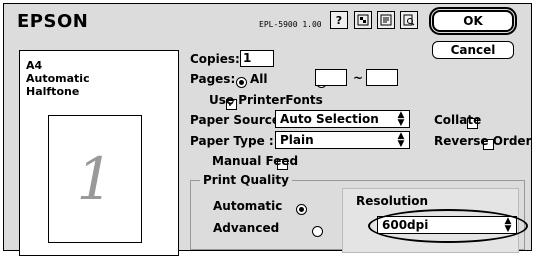 The width and height of the screenshot is (536, 256). I want to click on ok-button: OK, so click(473, 21).